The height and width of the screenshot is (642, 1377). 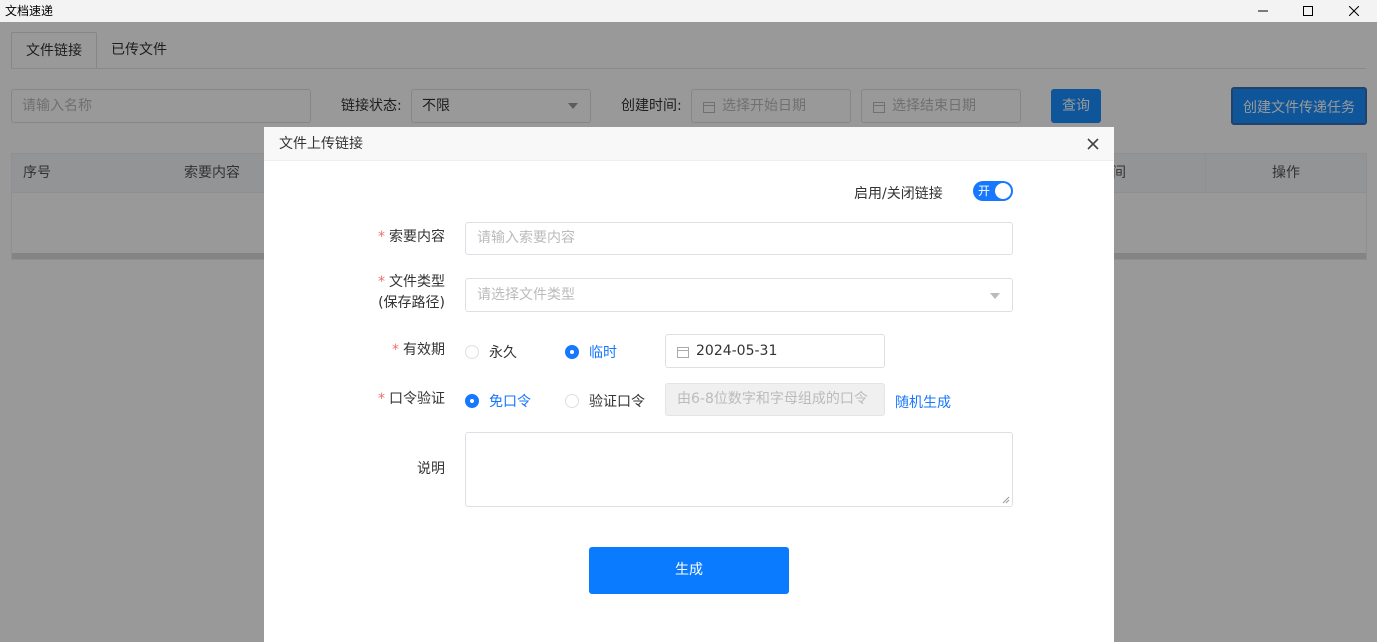 What do you see at coordinates (411, 399) in the screenshot?
I see `password-label: * 口令验证` at bounding box center [411, 399].